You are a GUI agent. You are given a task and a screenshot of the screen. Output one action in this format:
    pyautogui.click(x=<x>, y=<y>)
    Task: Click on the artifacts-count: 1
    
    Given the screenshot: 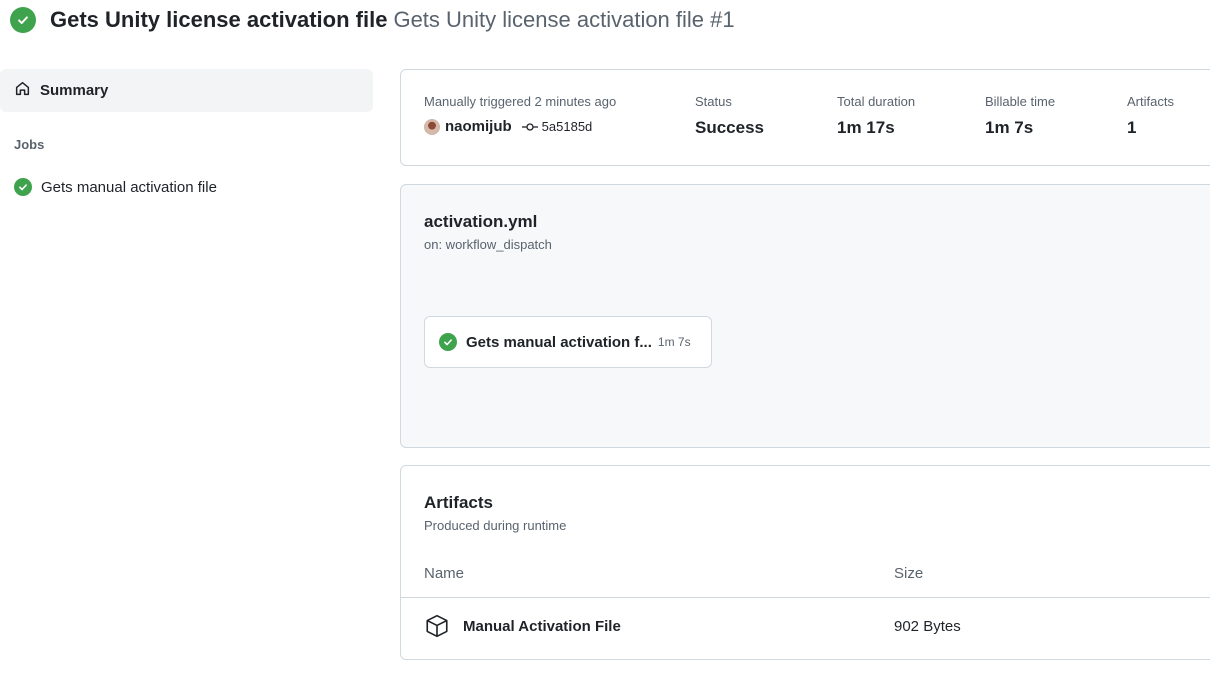 What is the action you would take?
    pyautogui.click(x=1150, y=128)
    